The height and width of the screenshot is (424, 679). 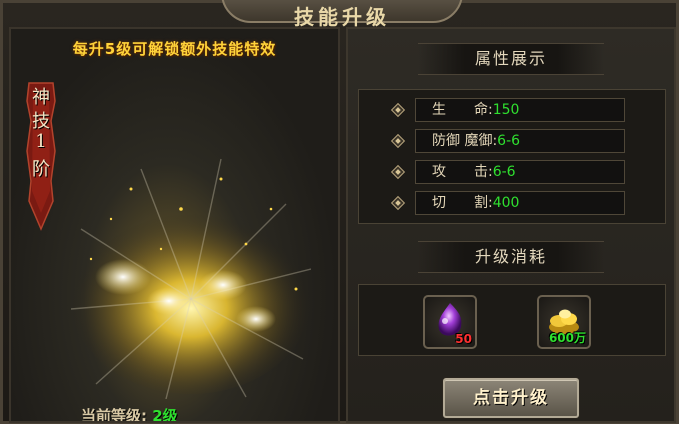 What do you see at coordinates (450, 322) in the screenshot?
I see `cost-item-gem: 50` at bounding box center [450, 322].